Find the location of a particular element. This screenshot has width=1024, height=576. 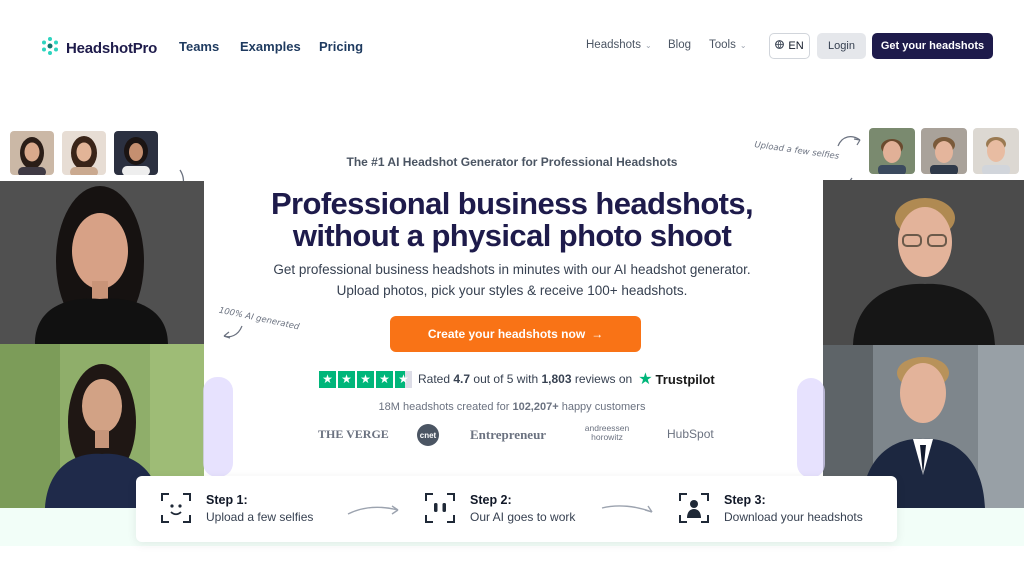

review-count: 1,803 is located at coordinates (556, 379).